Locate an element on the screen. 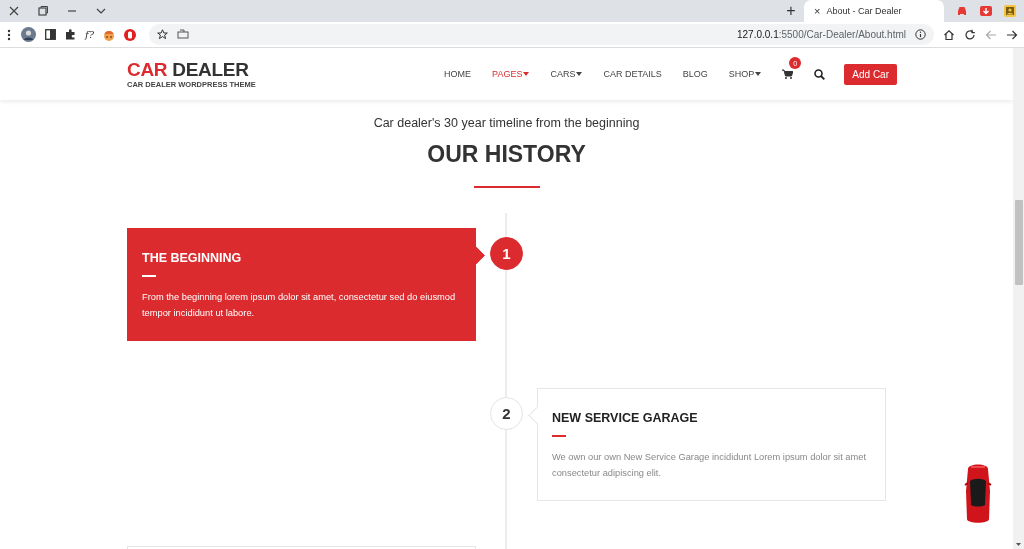 This screenshot has height=549, width=1024. extension-button: f? is located at coordinates (90, 34).